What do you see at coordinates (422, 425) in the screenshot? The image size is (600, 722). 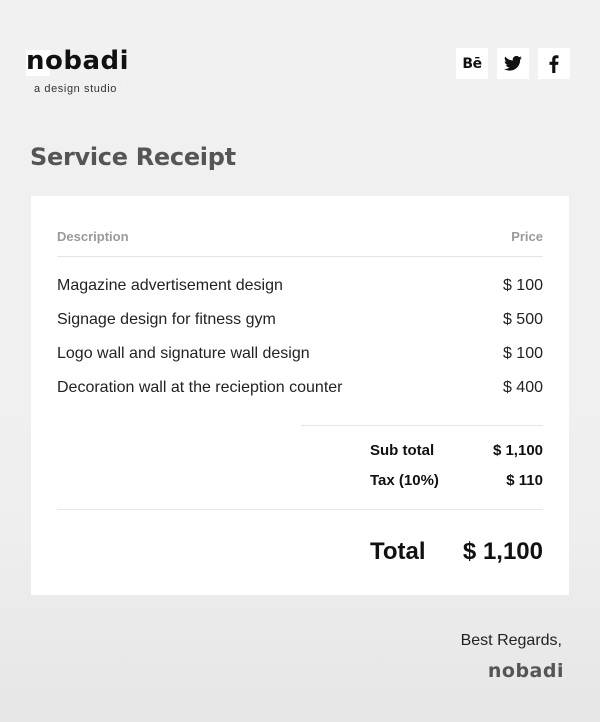 I see `subtotal-divider` at bounding box center [422, 425].